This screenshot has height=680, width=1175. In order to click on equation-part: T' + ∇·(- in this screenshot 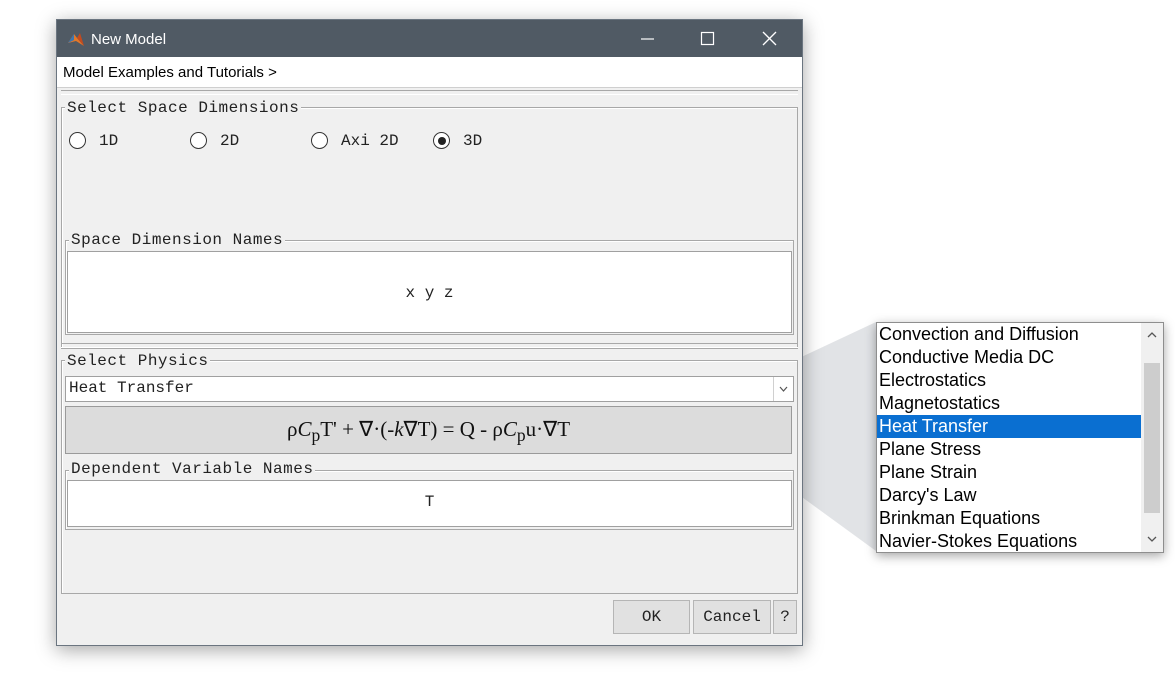, I will do `click(357, 429)`.